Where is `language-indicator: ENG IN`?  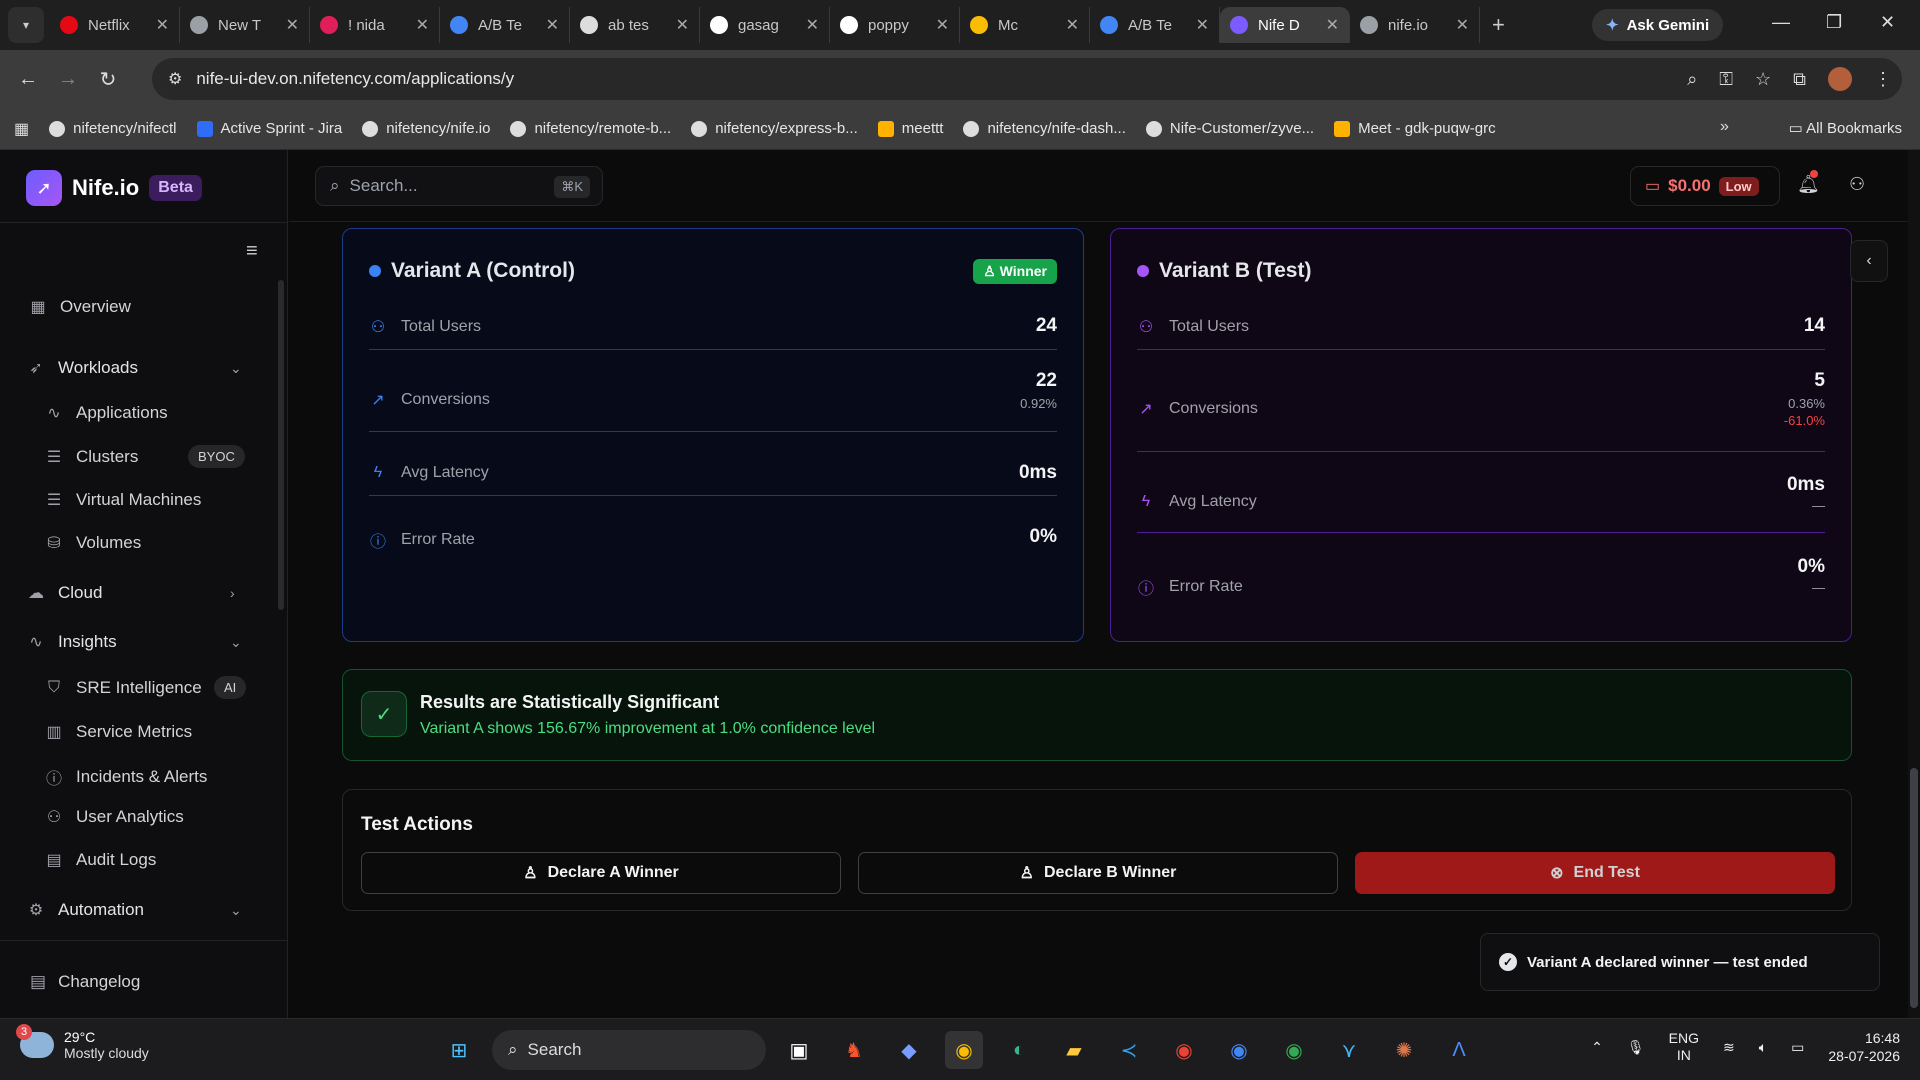
language-indicator: ENG IN is located at coordinates (1684, 1047).